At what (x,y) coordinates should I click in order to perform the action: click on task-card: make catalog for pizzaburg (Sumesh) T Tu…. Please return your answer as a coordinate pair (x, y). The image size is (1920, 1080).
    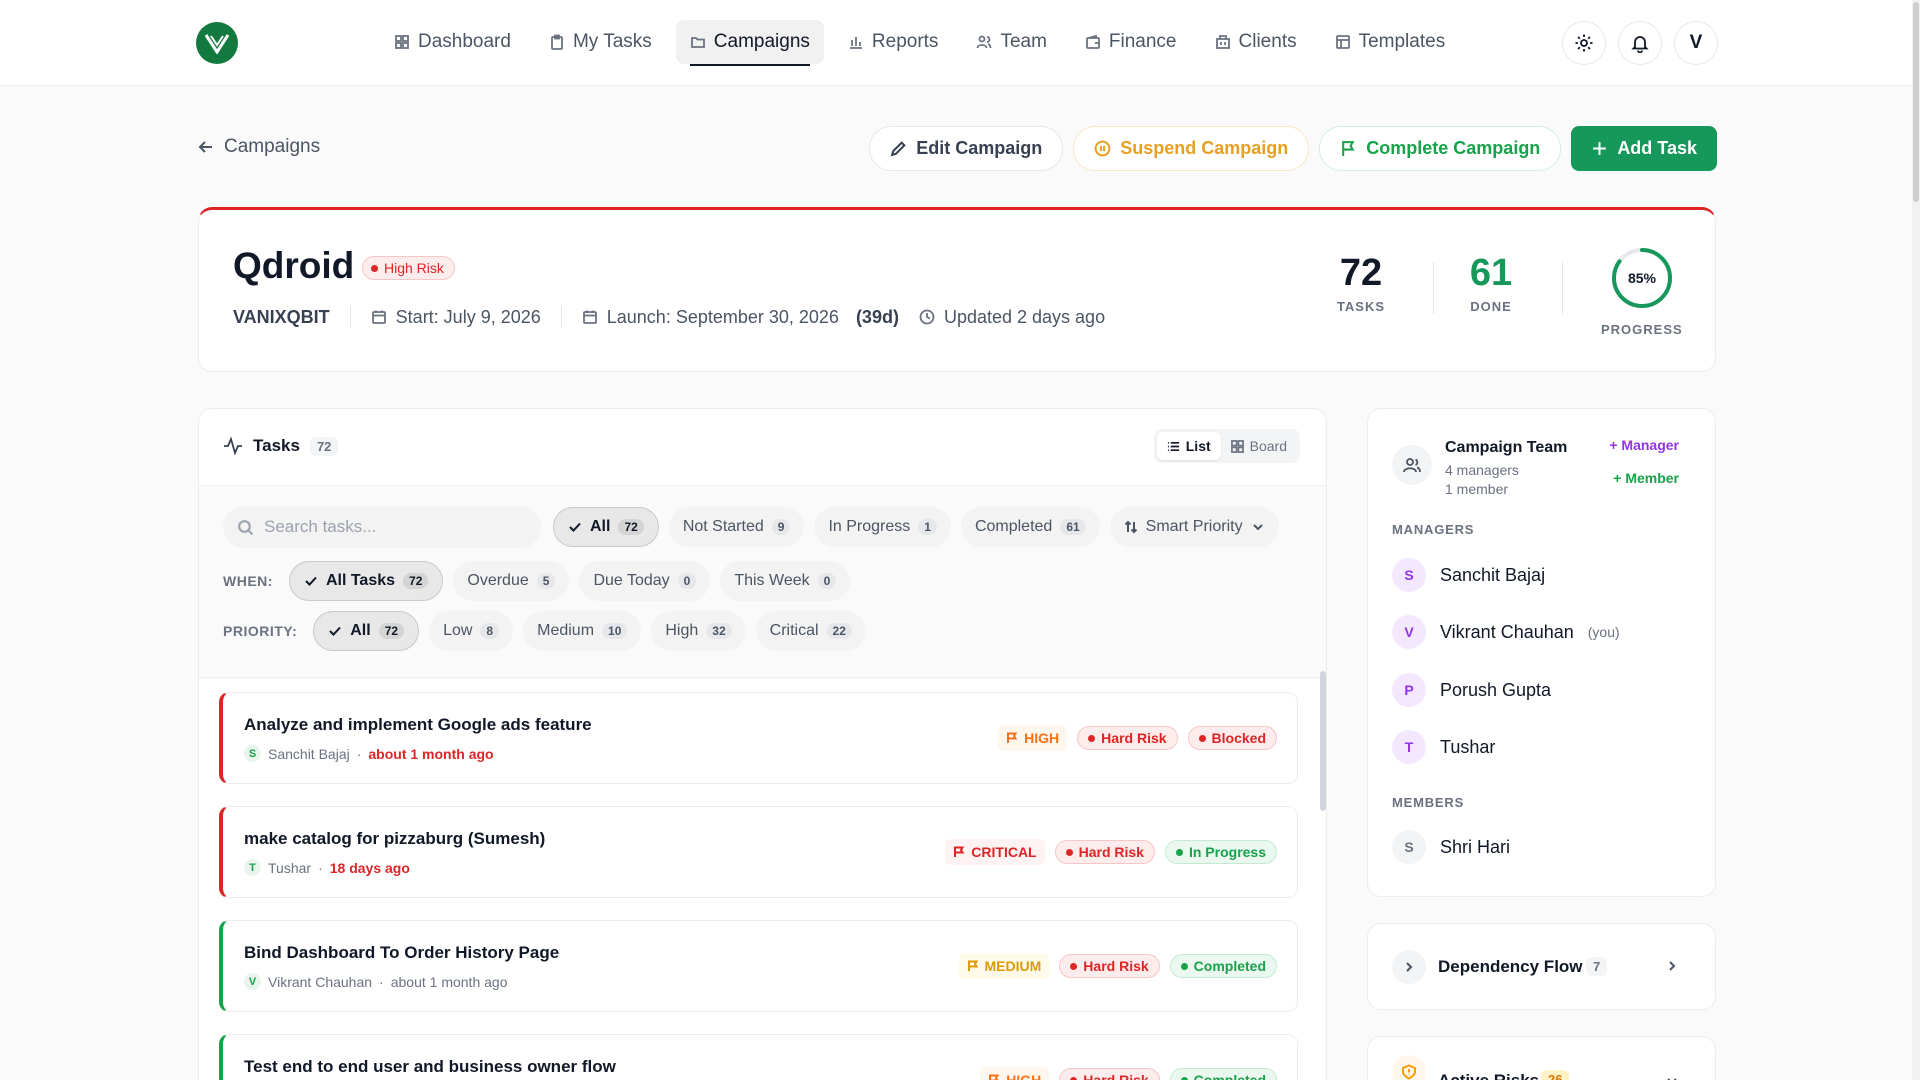
    Looking at the image, I should click on (758, 852).